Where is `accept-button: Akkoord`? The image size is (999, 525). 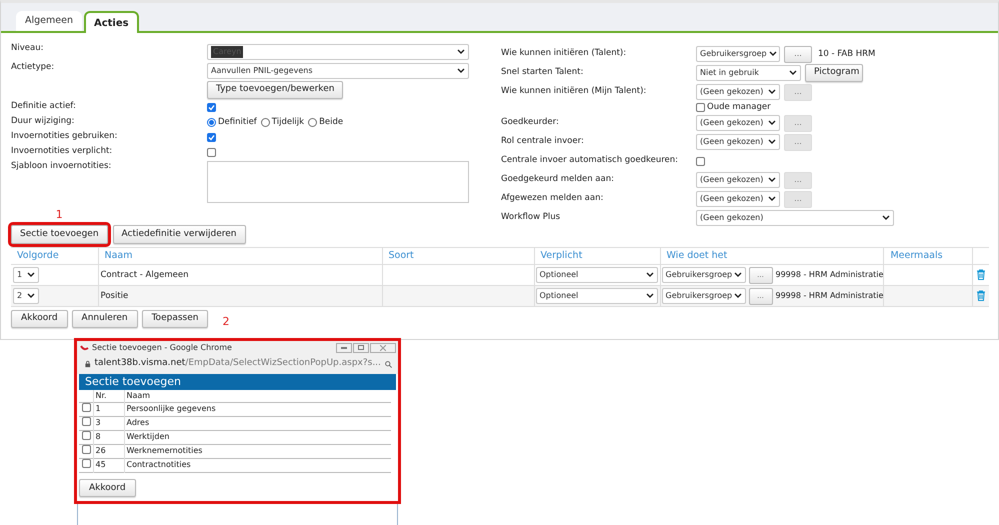
accept-button: Akkoord is located at coordinates (107, 488).